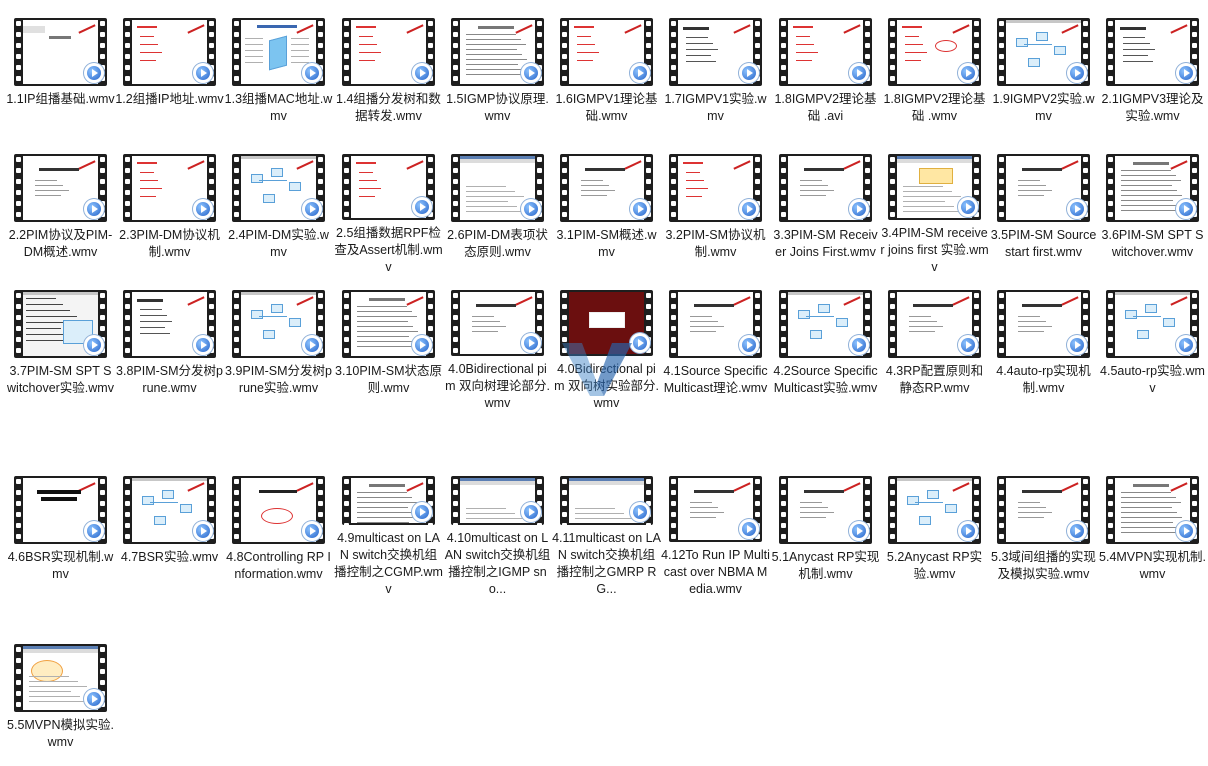 The image size is (1208, 766). I want to click on file-item: 4.8Controlling RP Information.wmv, so click(278, 530).